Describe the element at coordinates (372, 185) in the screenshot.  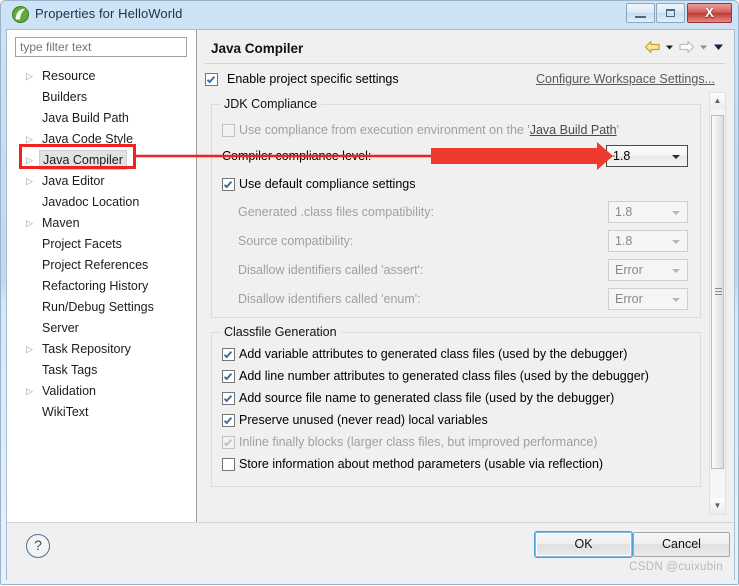
I see `use-default-compliance-row: Use default compliance settings` at that location.